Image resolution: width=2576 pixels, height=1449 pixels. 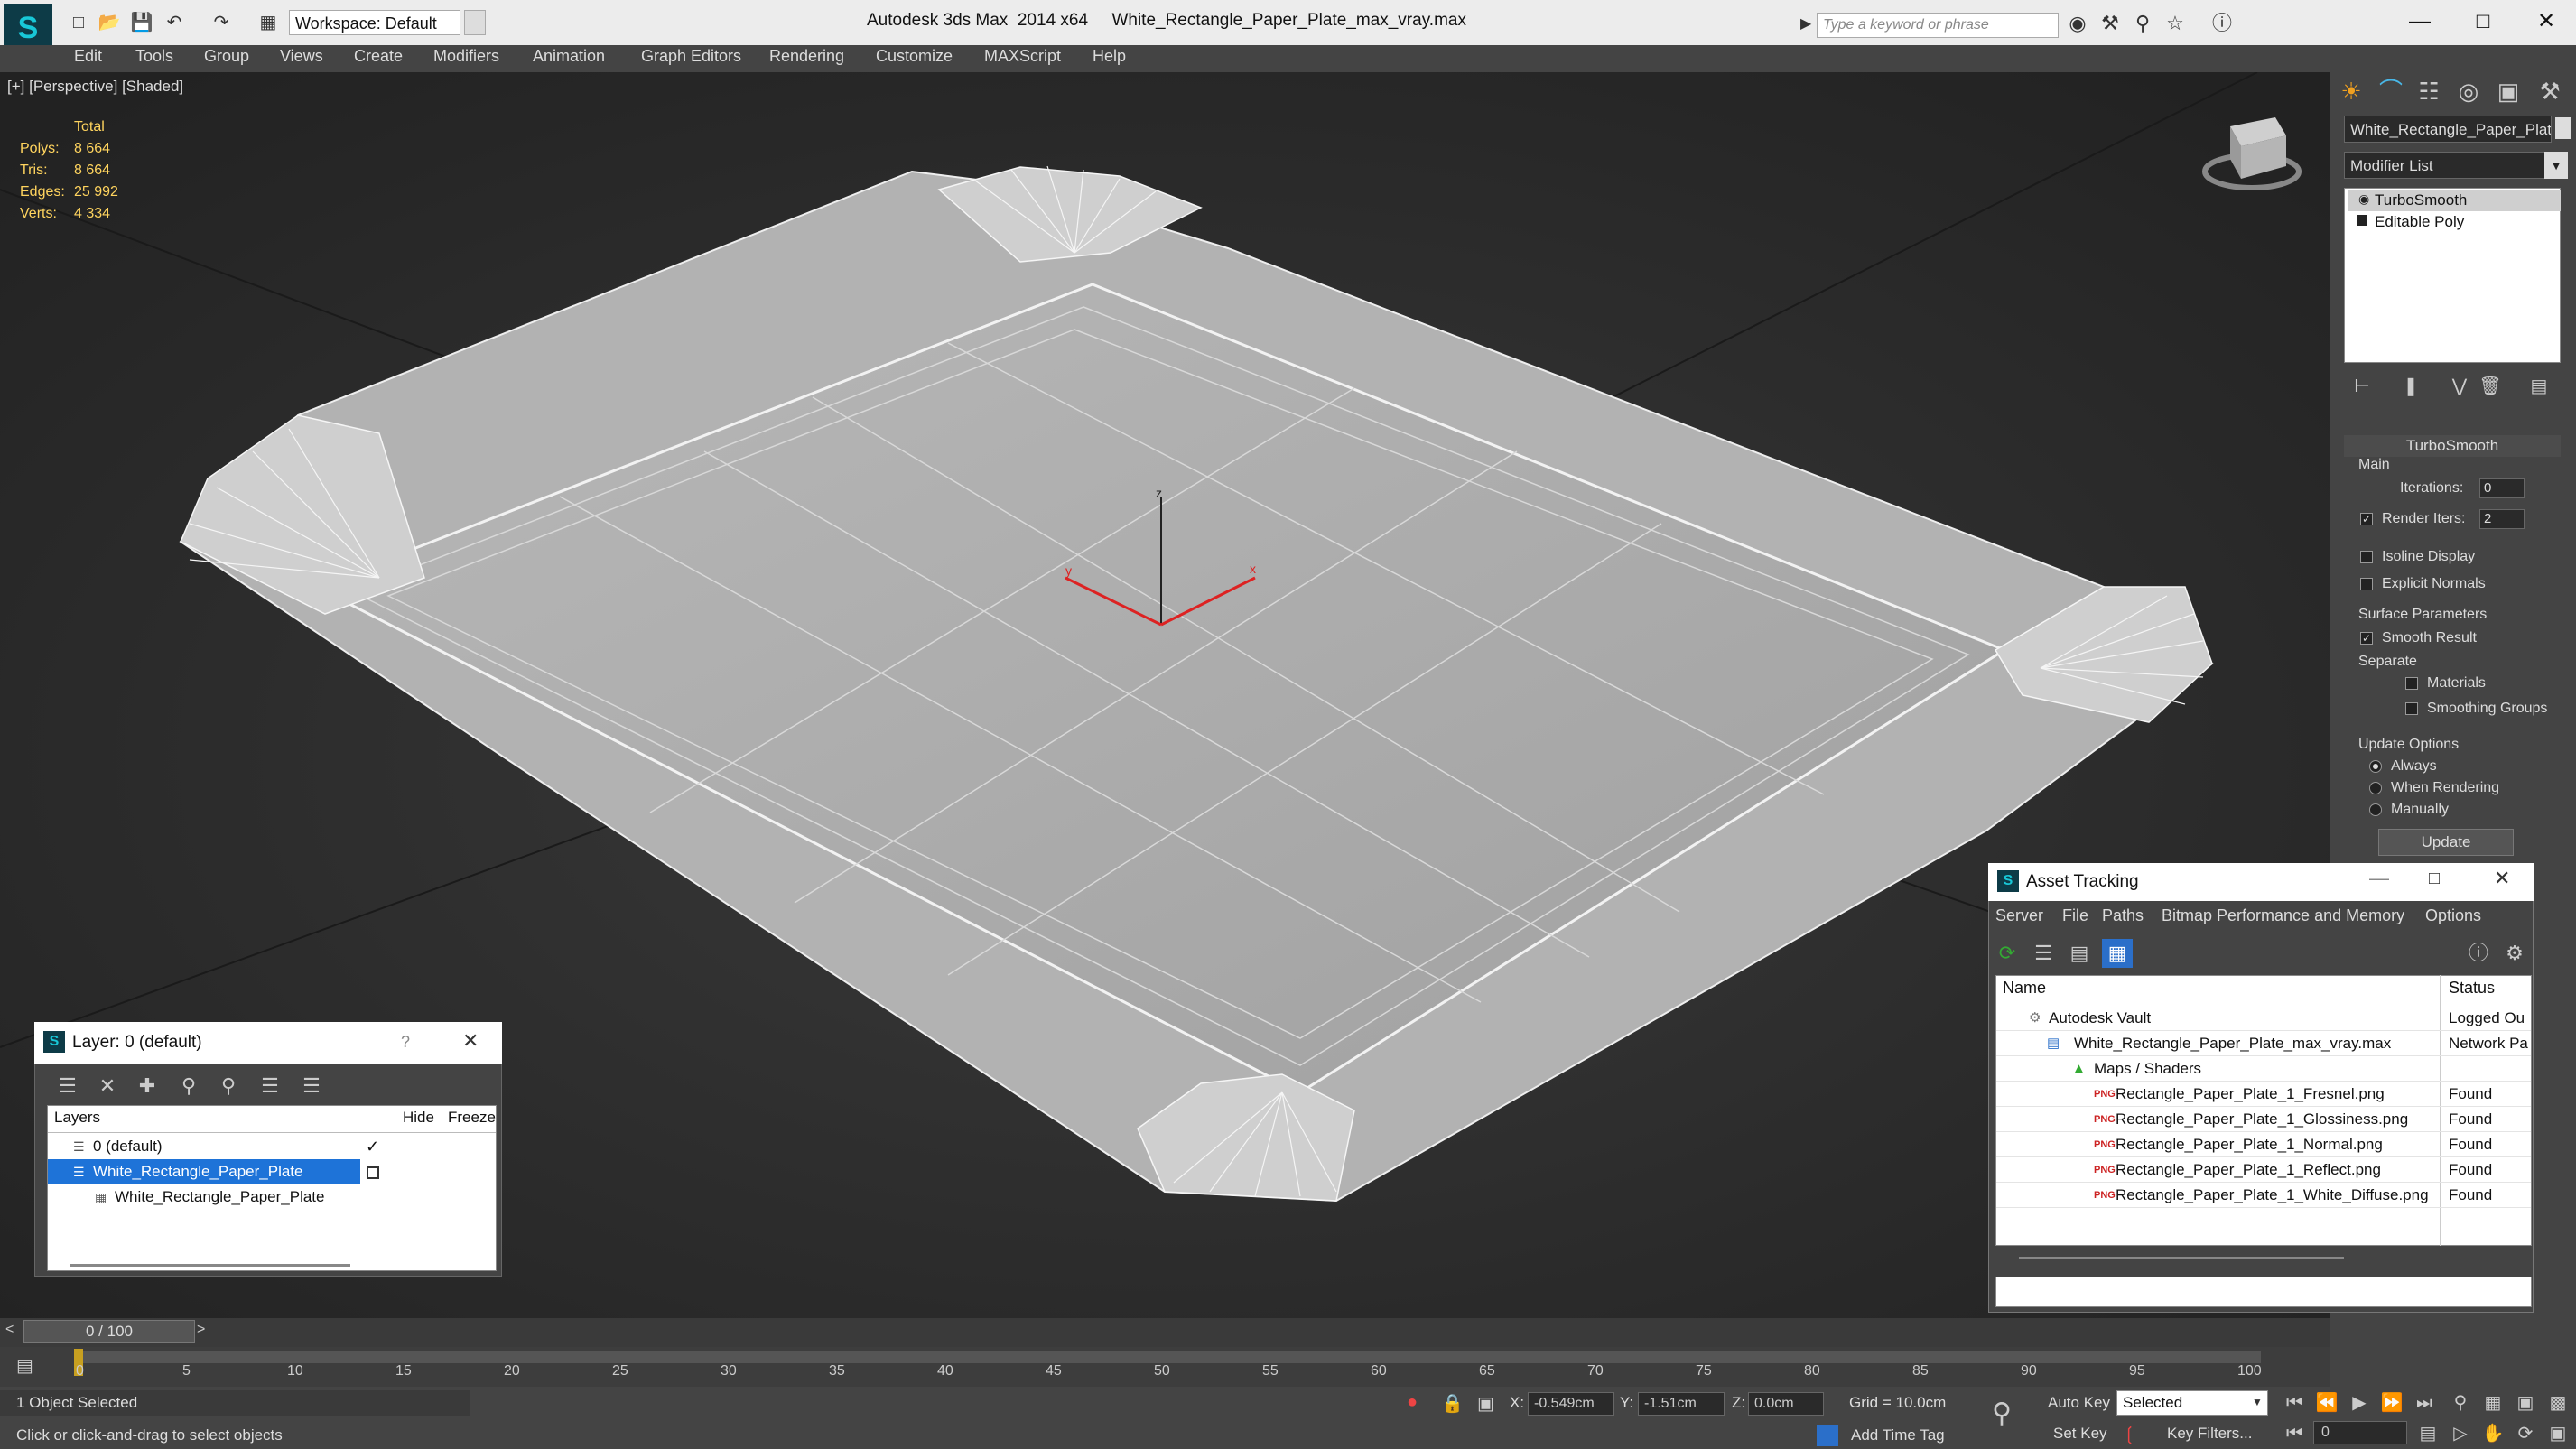 I want to click on column-status: Status, so click(x=2472, y=988).